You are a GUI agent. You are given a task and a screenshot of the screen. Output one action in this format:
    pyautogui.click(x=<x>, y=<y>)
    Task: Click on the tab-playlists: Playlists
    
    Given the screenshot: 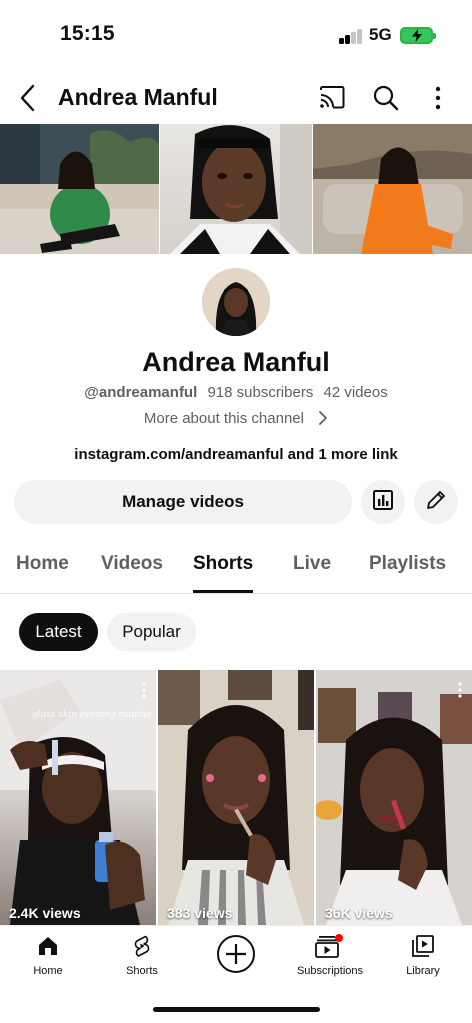 What is the action you would take?
    pyautogui.click(x=407, y=564)
    